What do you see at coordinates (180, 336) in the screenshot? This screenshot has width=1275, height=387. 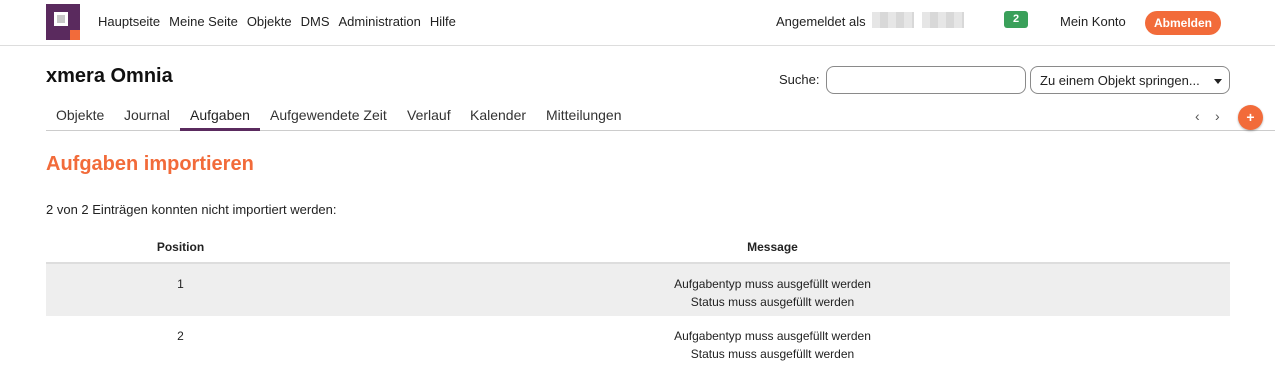 I see `row-position: 2` at bounding box center [180, 336].